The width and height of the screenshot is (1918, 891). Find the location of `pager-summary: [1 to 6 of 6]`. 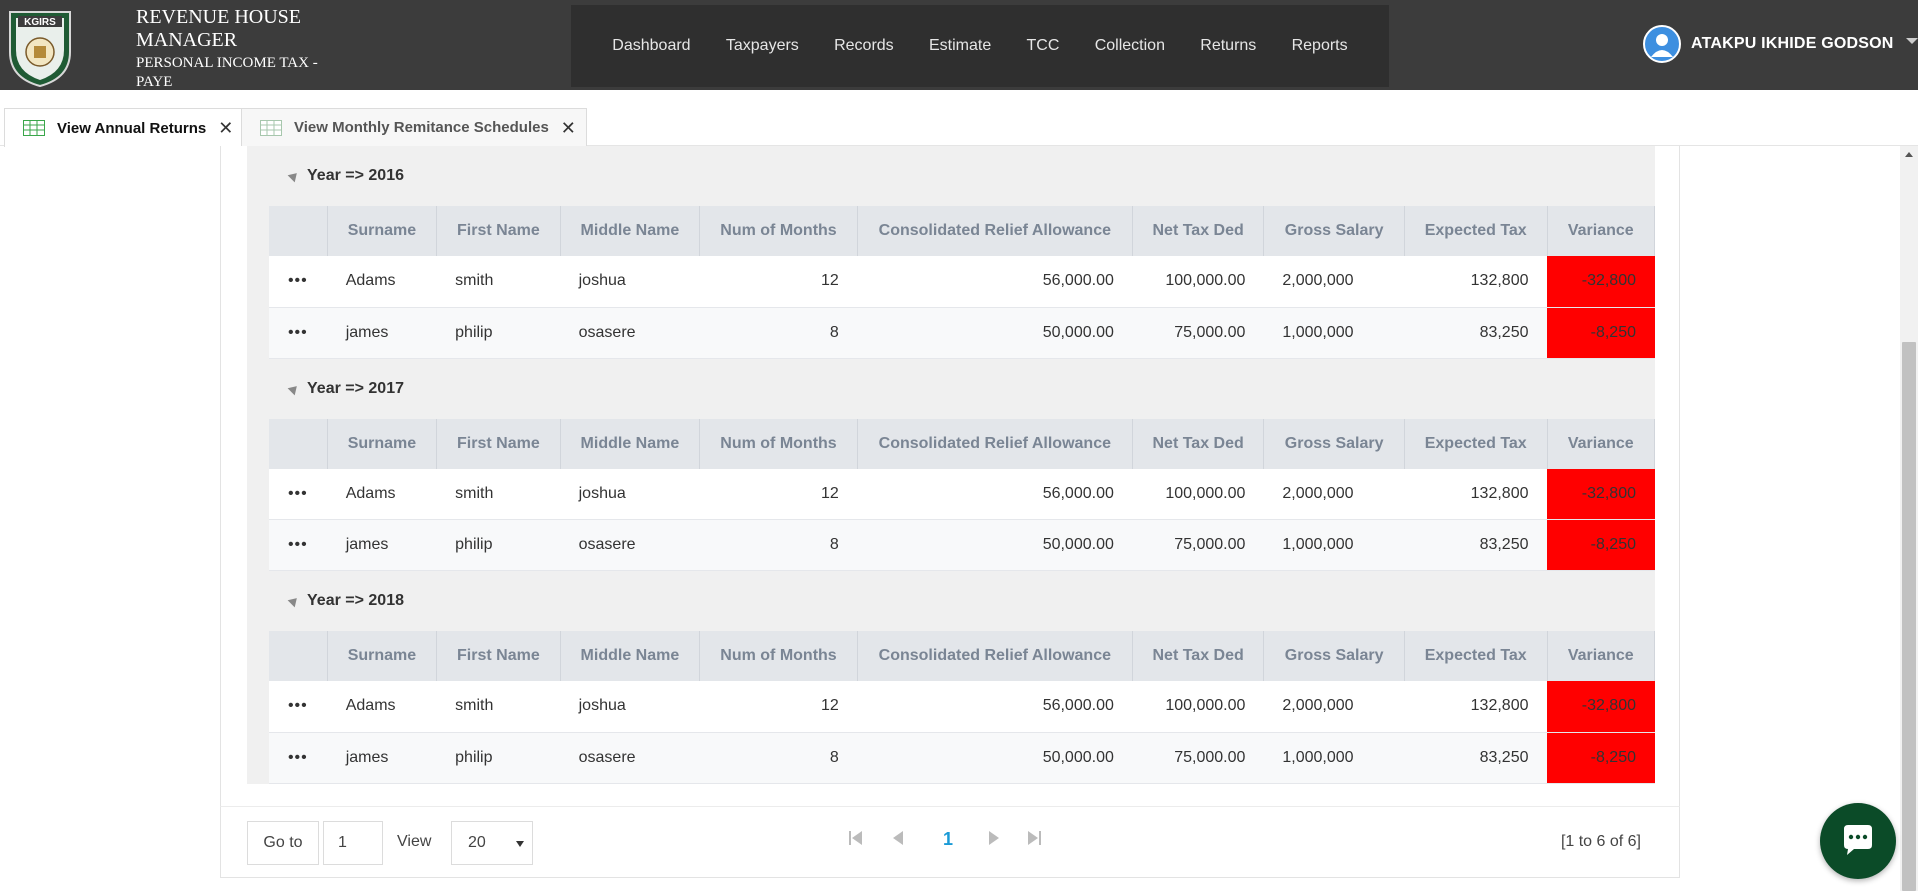

pager-summary: [1 to 6 of 6] is located at coordinates (1600, 841).